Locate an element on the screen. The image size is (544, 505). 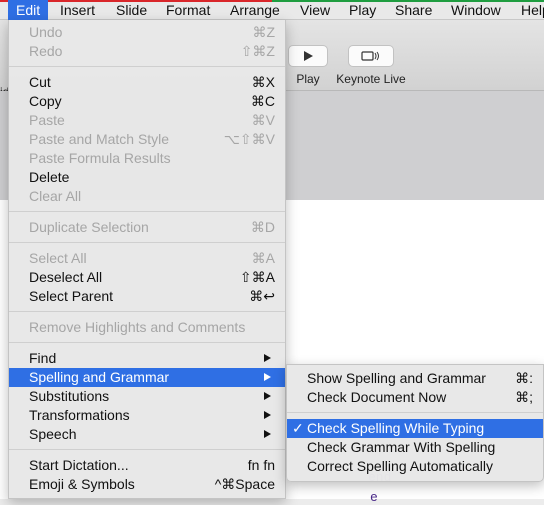
menu-arrange: Arrange is located at coordinates (255, 10).